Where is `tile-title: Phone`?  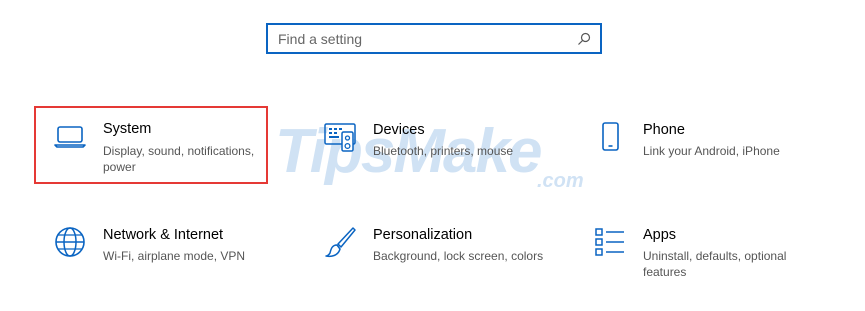 tile-title: Phone is located at coordinates (664, 130).